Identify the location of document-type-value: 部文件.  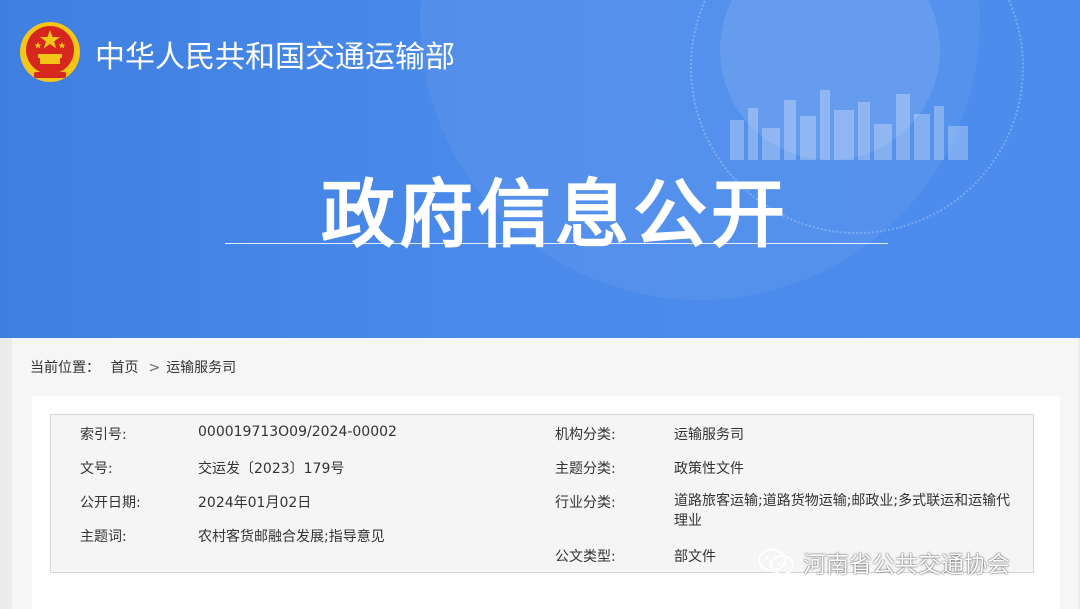
(695, 557).